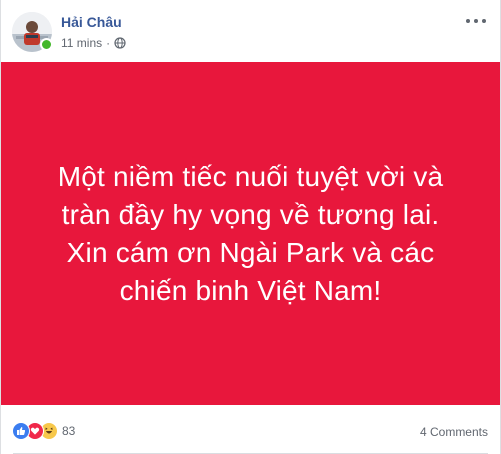 The image size is (501, 454). What do you see at coordinates (250, 176) in the screenshot?
I see `post-body-line: Một niềm tiếc nuối tuyệt vời và` at bounding box center [250, 176].